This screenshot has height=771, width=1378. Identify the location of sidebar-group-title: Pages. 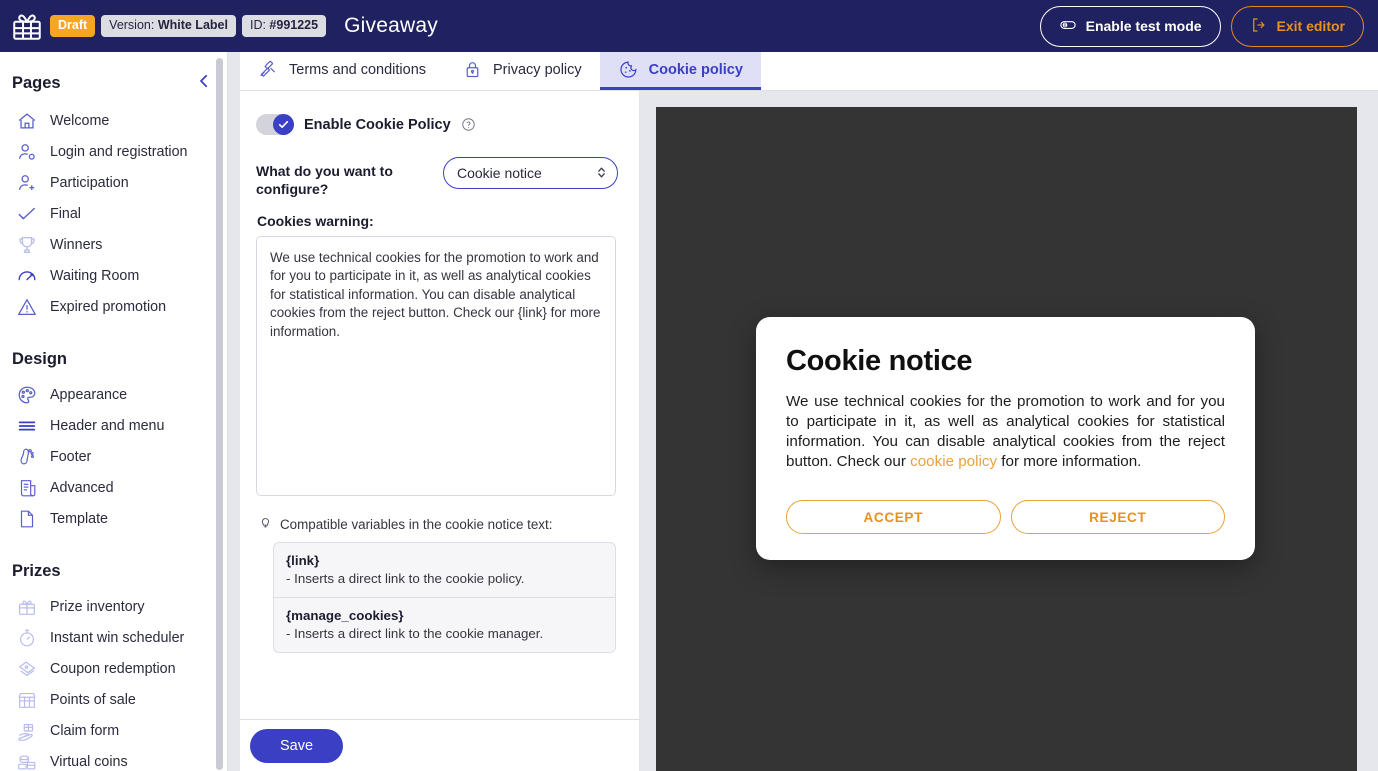
(36, 83).